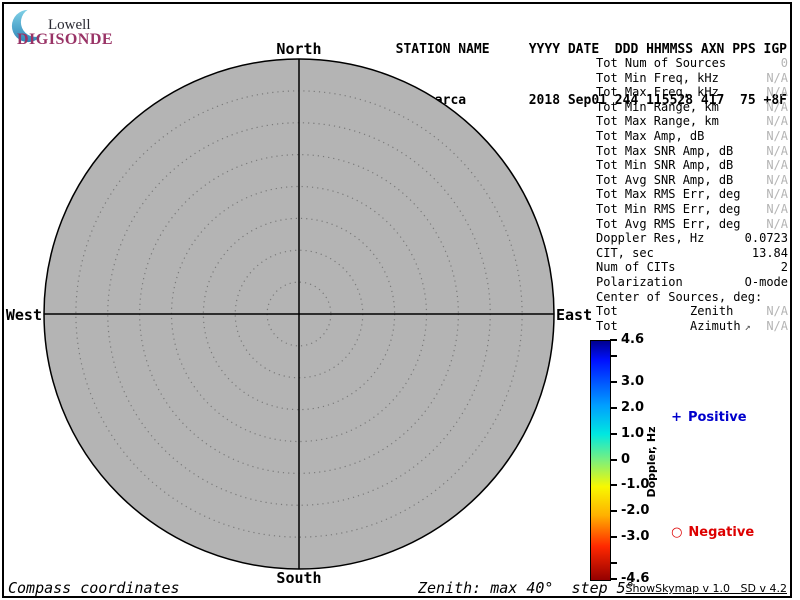 Image resolution: width=800 pixels, height=600 pixels. Describe the element at coordinates (639, 281) in the screenshot. I see `panel-row-label: Polarization` at that location.